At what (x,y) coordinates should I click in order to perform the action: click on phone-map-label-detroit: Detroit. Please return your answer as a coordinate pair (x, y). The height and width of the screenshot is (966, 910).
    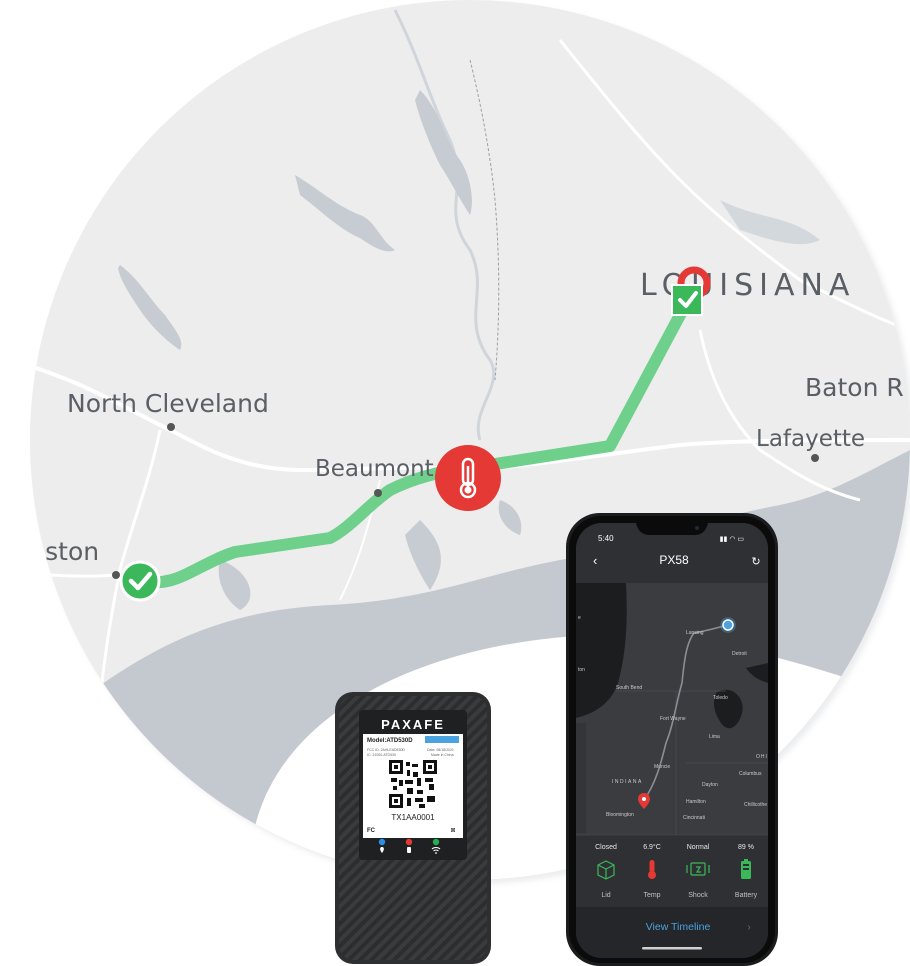
    Looking at the image, I should click on (739, 654).